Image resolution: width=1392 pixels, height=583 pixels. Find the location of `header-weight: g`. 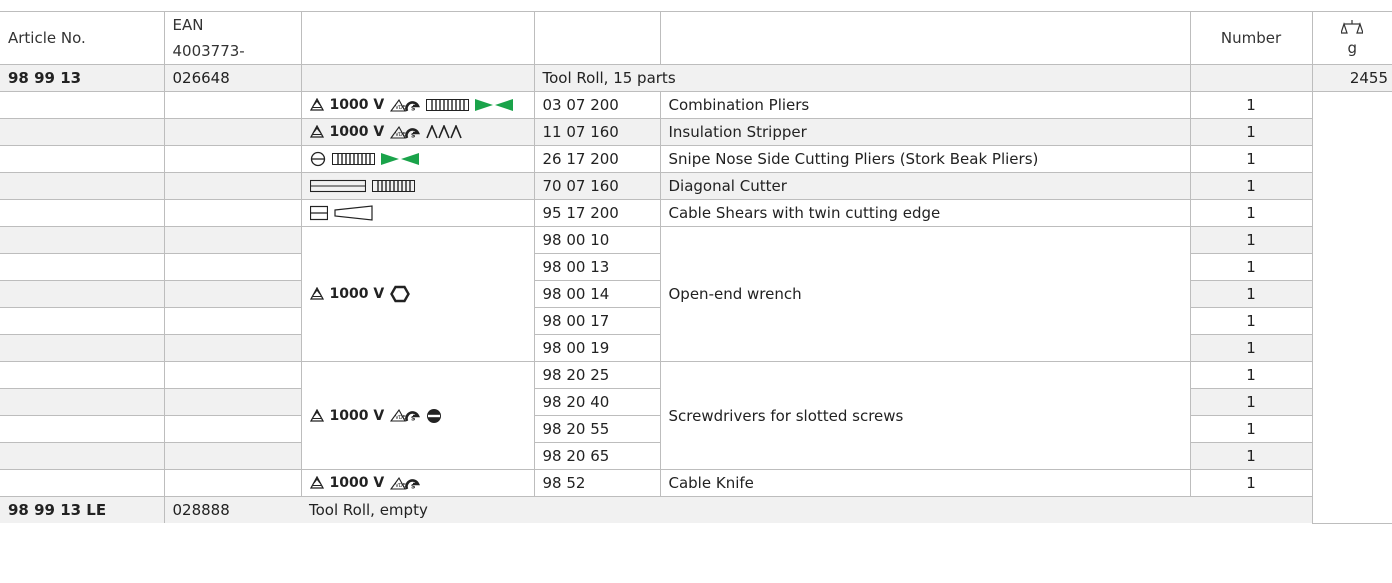

header-weight: g is located at coordinates (1351, 38).